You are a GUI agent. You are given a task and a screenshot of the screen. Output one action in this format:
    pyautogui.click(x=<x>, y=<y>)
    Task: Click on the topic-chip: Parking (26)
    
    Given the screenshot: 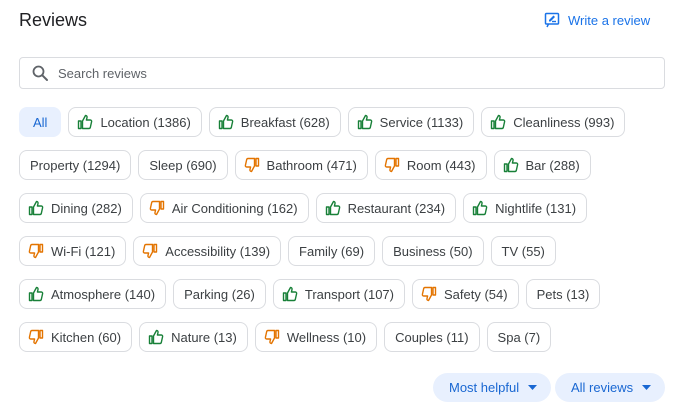 What is the action you would take?
    pyautogui.click(x=219, y=294)
    